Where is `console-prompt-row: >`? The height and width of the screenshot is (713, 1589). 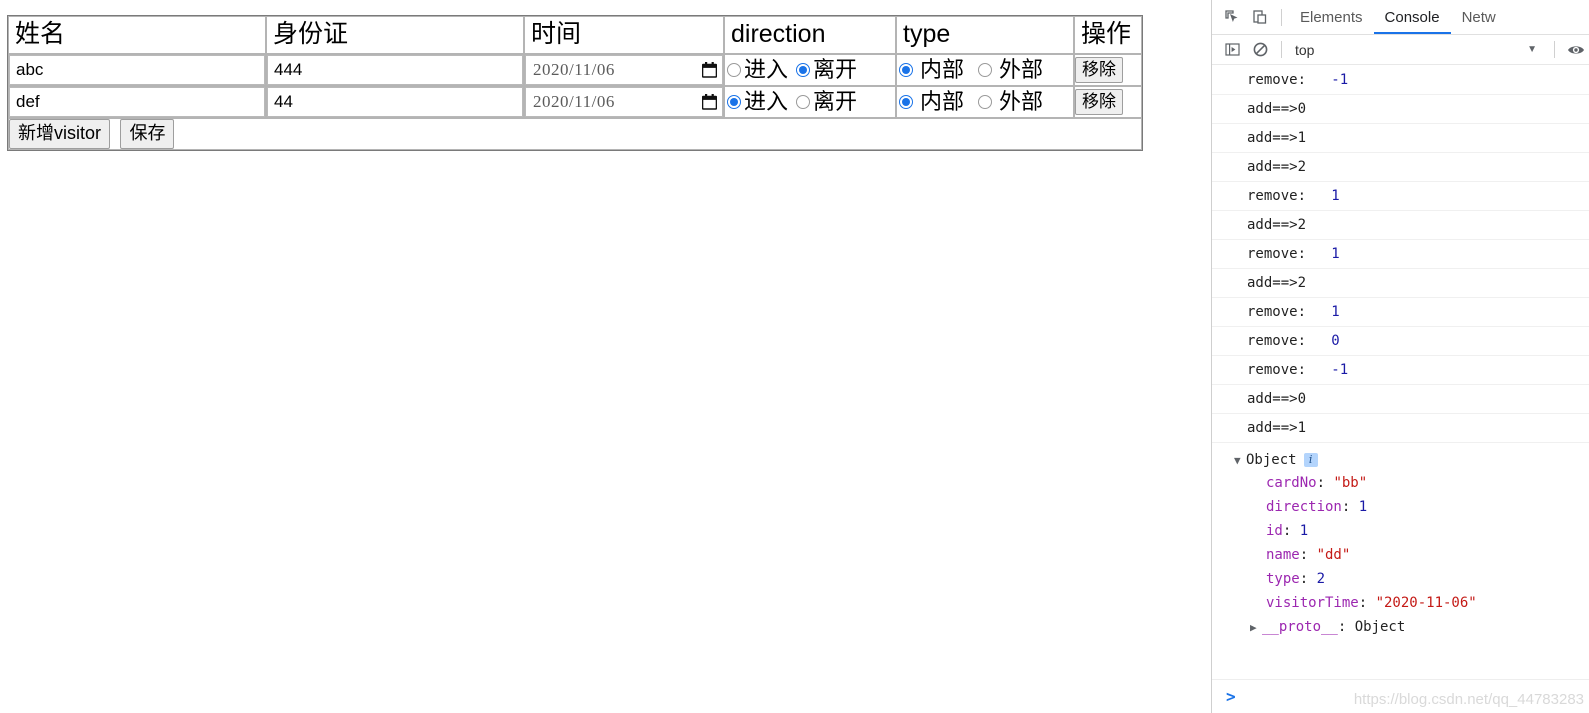
console-prompt-row: > is located at coordinates (1400, 696).